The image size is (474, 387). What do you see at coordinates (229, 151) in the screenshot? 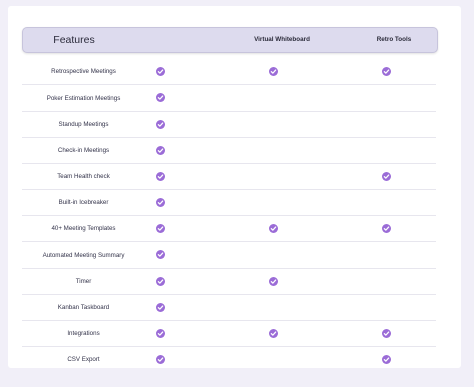
I see `table-row: Check-in Meetings` at bounding box center [229, 151].